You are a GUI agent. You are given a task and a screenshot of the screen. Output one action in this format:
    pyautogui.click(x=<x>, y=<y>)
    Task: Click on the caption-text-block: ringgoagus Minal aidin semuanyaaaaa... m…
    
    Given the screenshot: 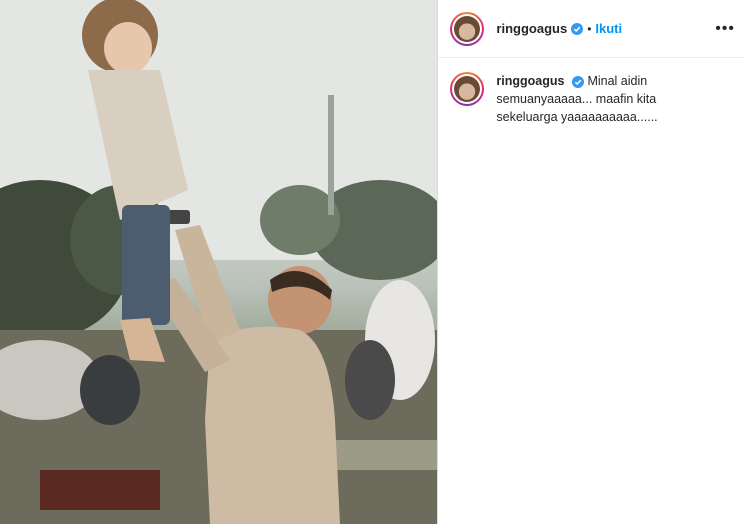 What is the action you would take?
    pyautogui.click(x=606, y=99)
    